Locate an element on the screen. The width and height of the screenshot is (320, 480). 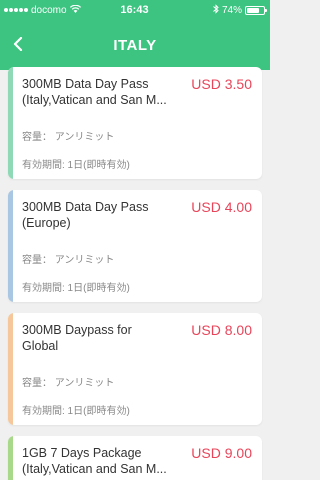
plan-title: 300MB Data Day Pass (Europe) is located at coordinates (85, 215).